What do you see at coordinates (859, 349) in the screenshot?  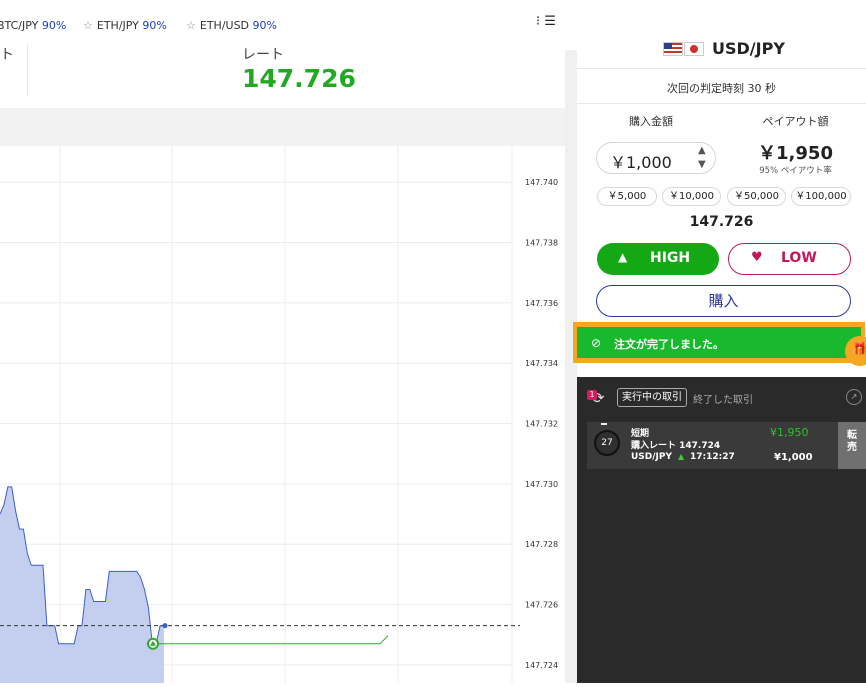 I see `gift-icon: 🎁` at bounding box center [859, 349].